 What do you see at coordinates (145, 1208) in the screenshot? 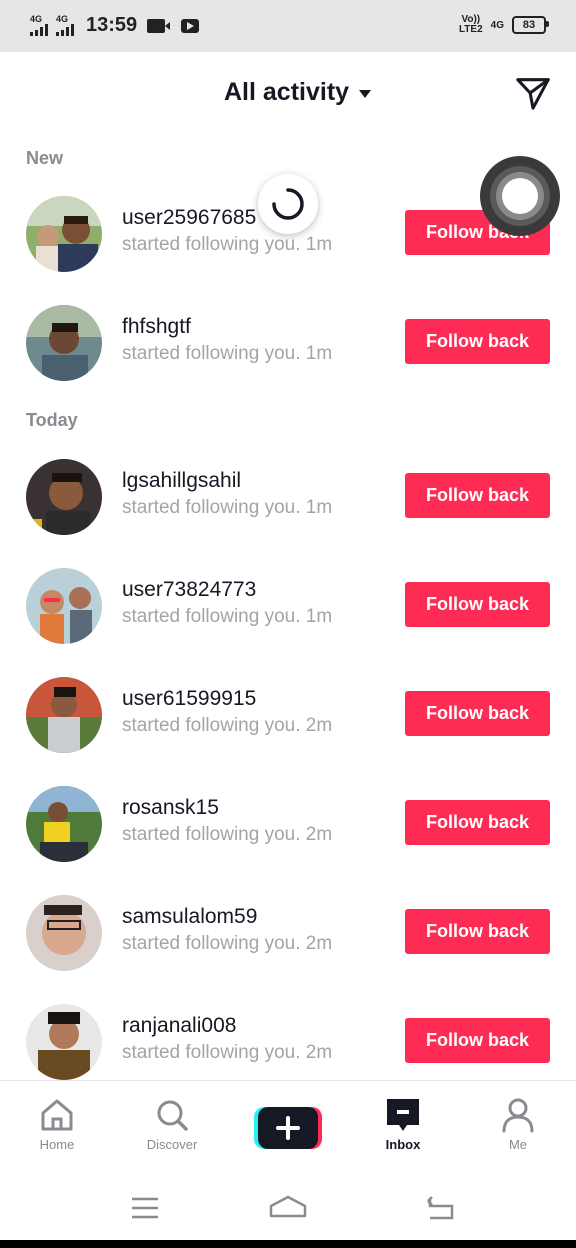
I see `menu-icon` at bounding box center [145, 1208].